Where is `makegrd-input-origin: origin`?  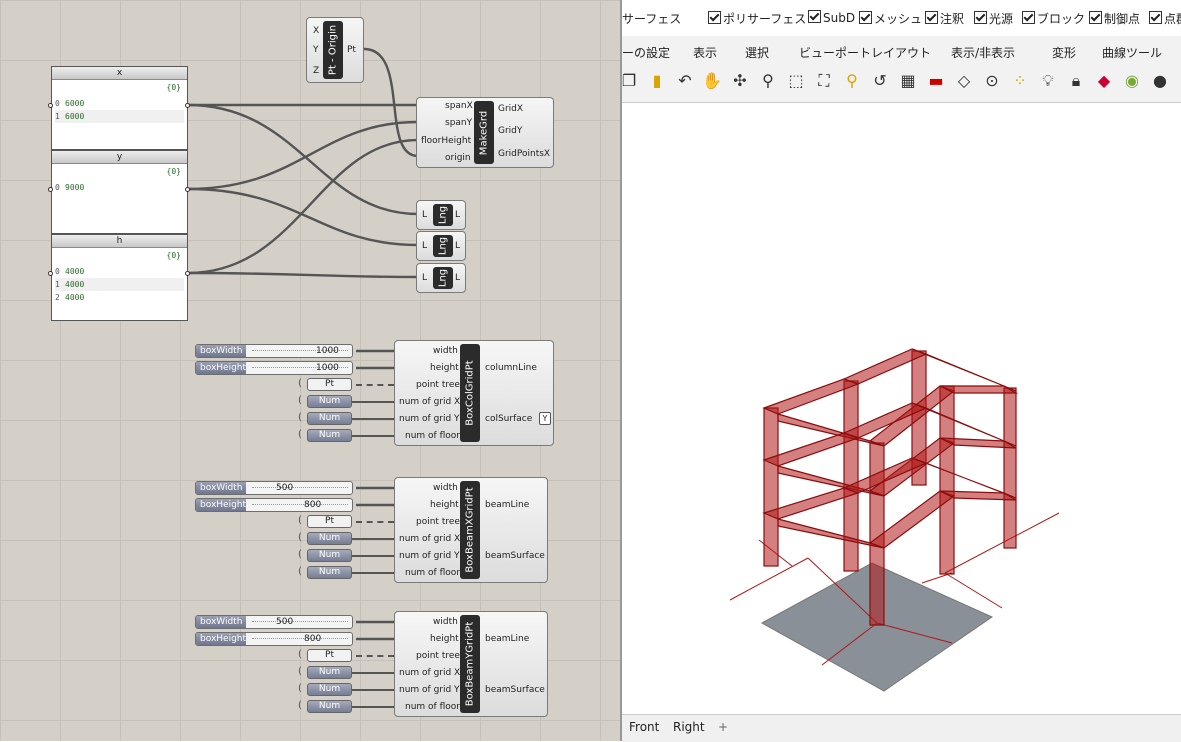
makegrd-input-origin: origin is located at coordinates (458, 158).